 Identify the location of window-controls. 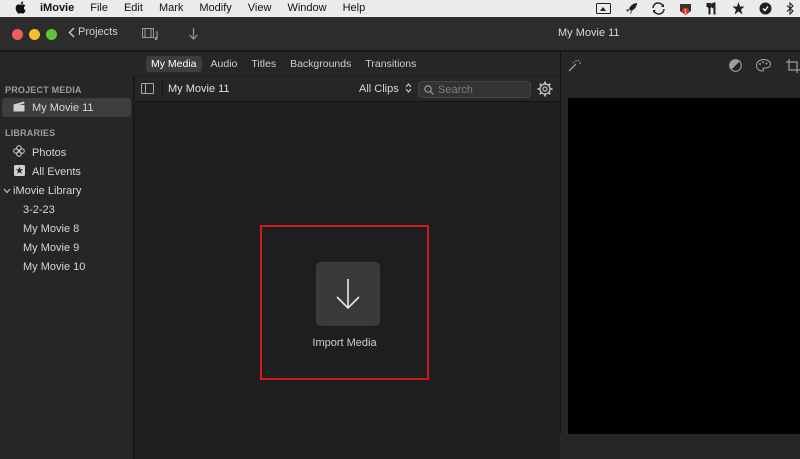
(34, 34).